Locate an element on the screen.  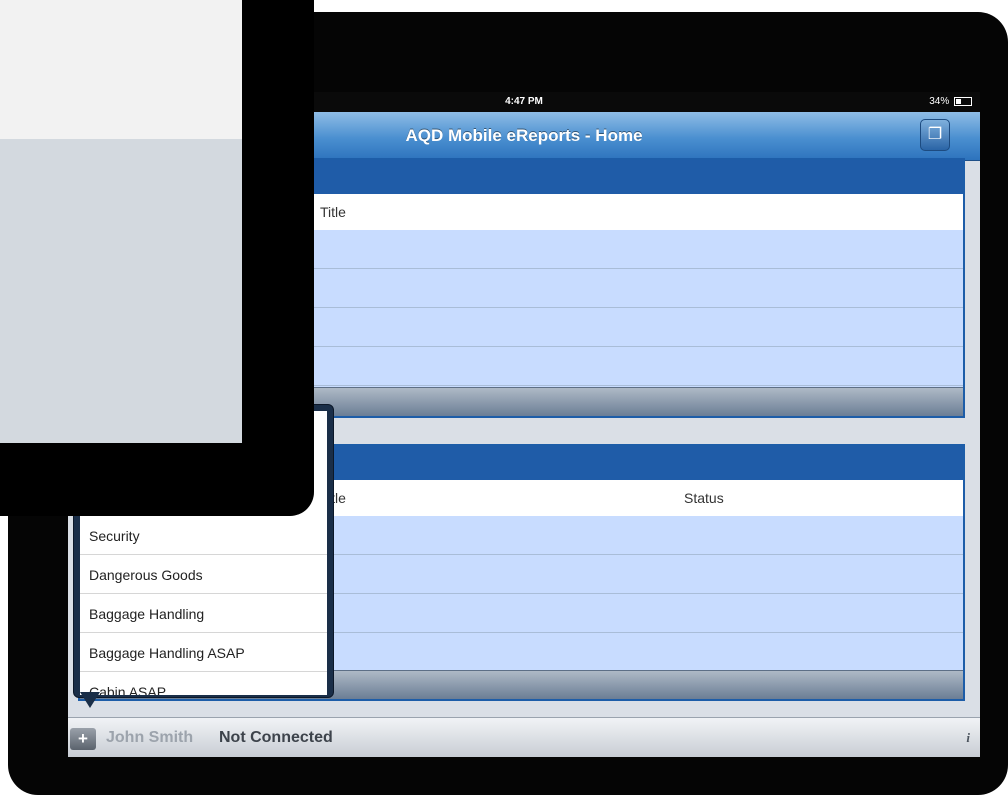
plus-icon: + is located at coordinates (83, 739).